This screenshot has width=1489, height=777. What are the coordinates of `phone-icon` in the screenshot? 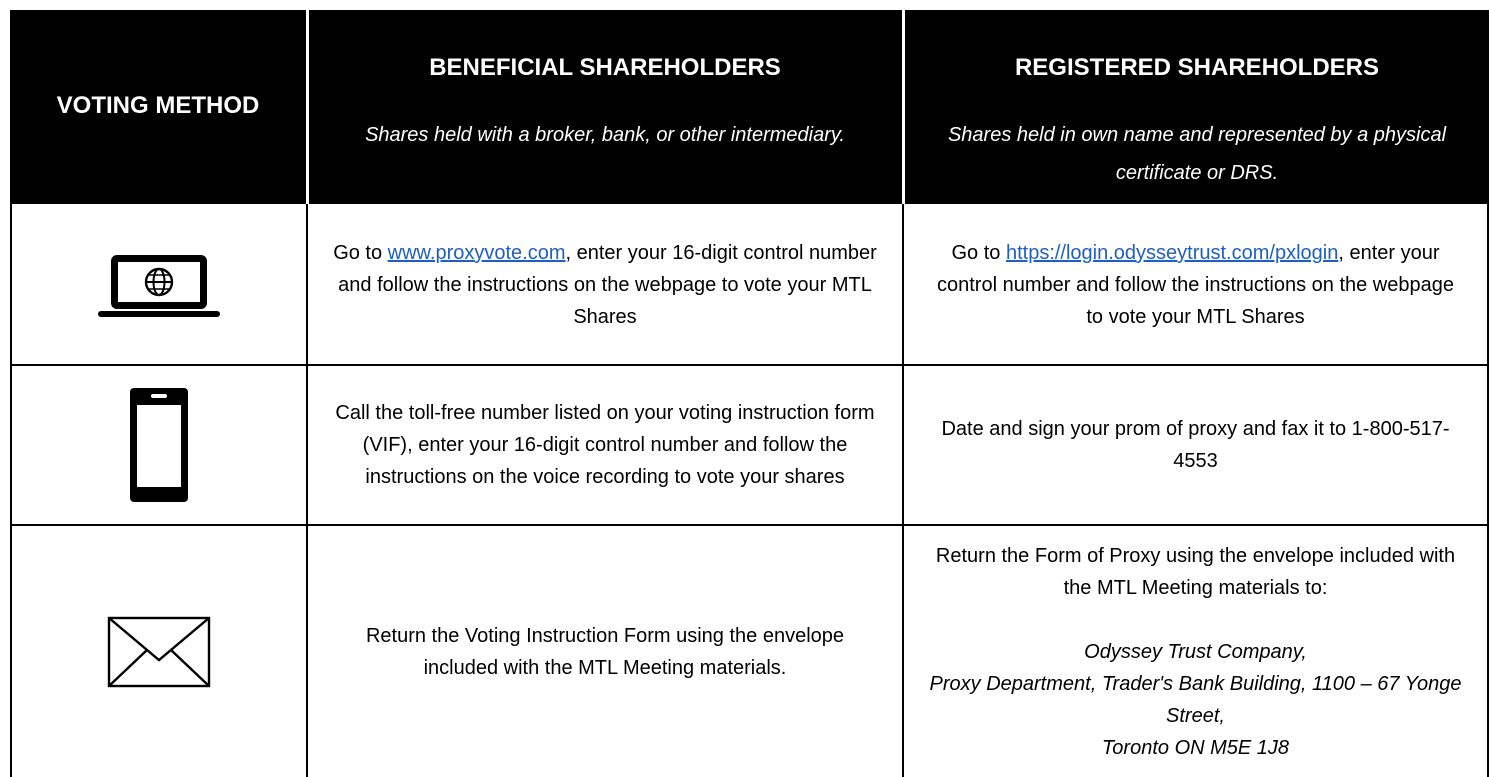 It's located at (159, 445).